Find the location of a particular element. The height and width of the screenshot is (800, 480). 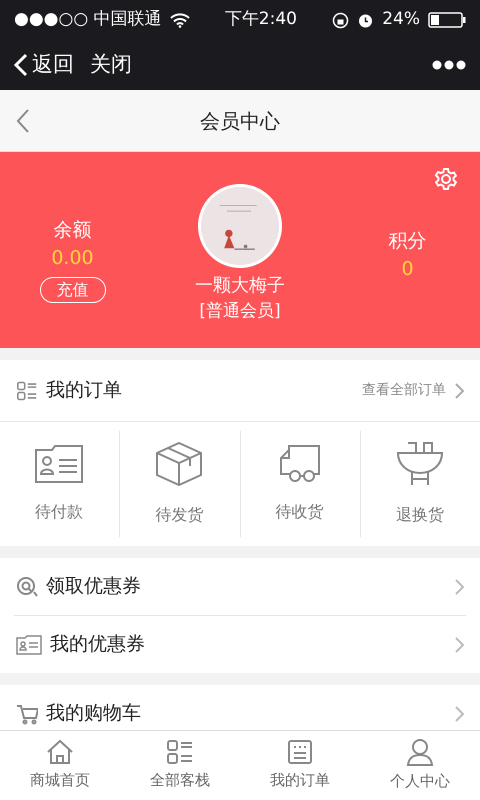

menu-item: 我的优惠券 is located at coordinates (240, 644).